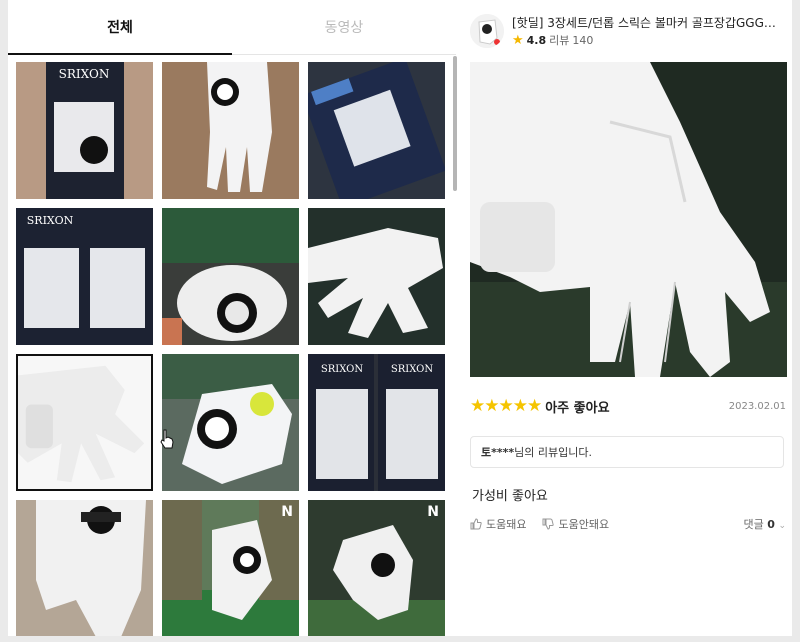 This screenshot has width=800, height=642. I want to click on gallery-scrollbar, so click(455, 346).